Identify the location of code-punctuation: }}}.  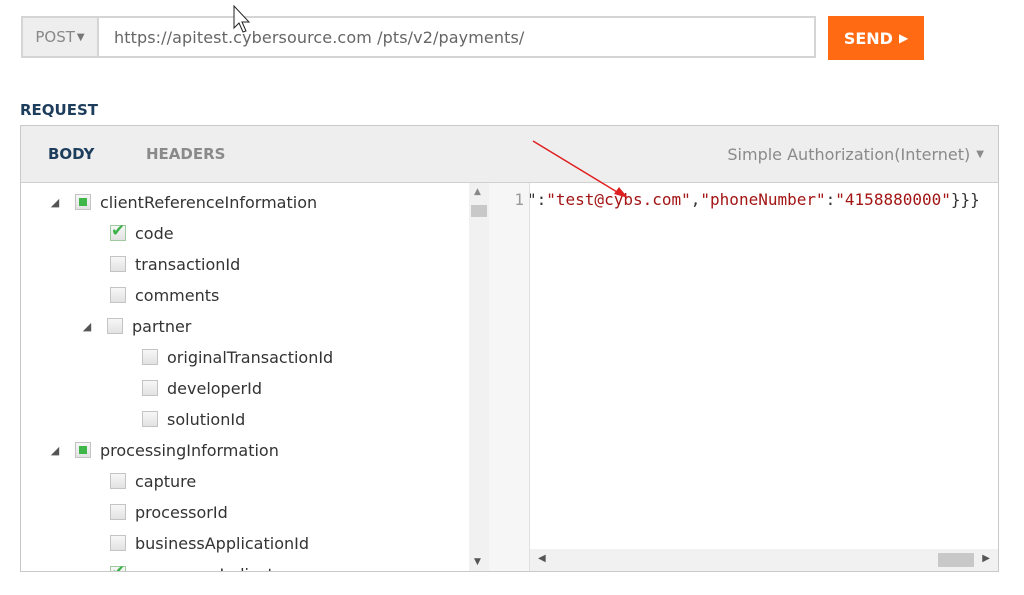
(965, 199).